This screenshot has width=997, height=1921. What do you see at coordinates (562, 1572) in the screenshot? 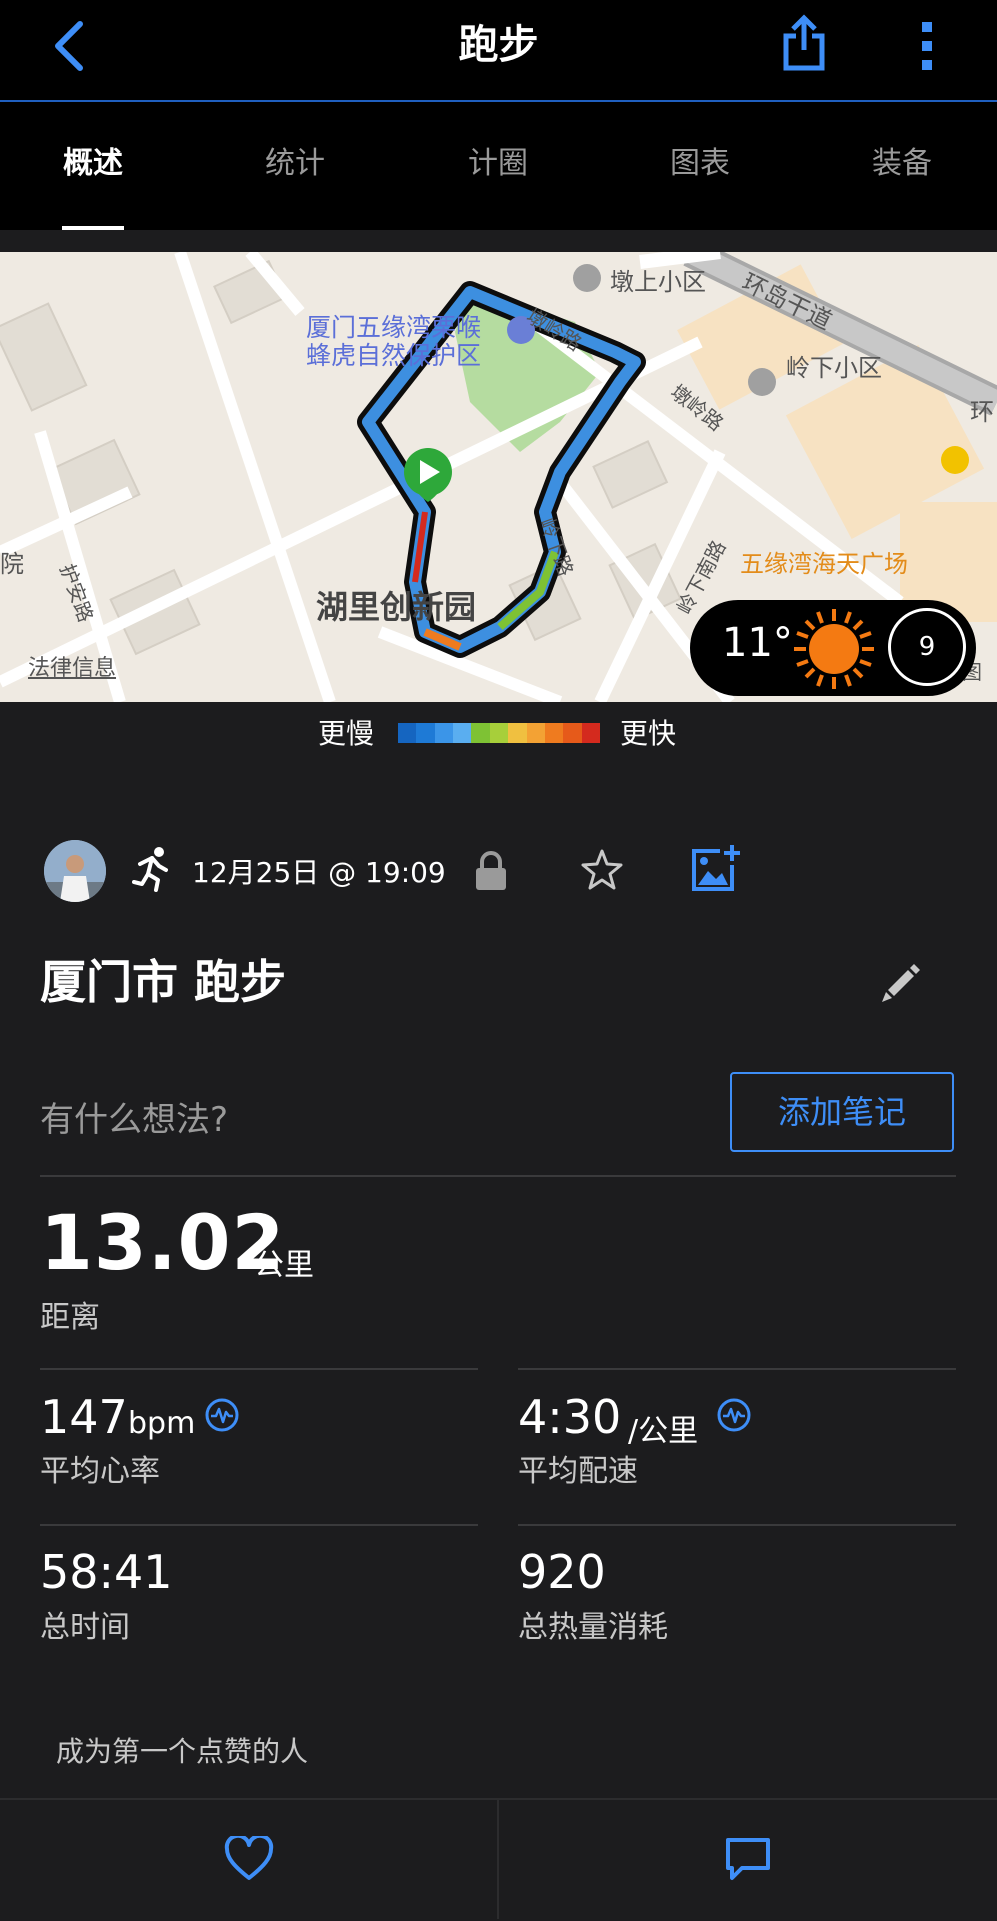
I see `calories-value: 920` at bounding box center [562, 1572].